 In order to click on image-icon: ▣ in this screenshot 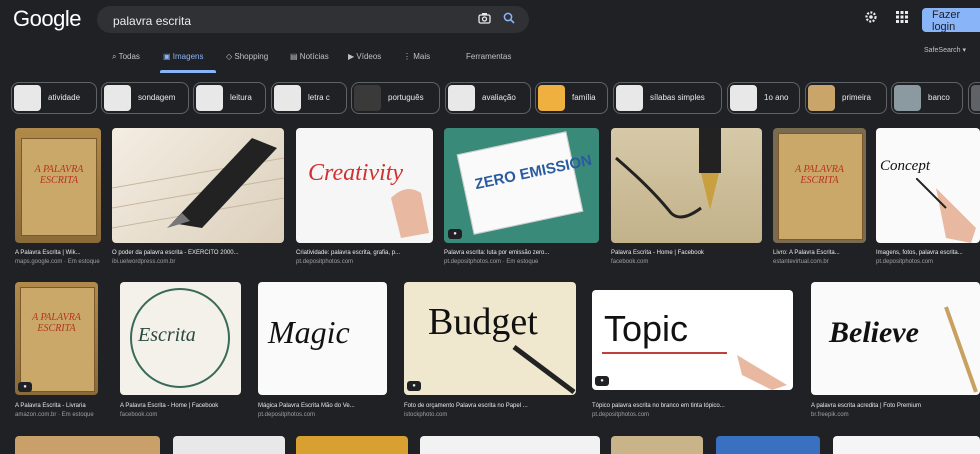, I will do `click(167, 56)`.